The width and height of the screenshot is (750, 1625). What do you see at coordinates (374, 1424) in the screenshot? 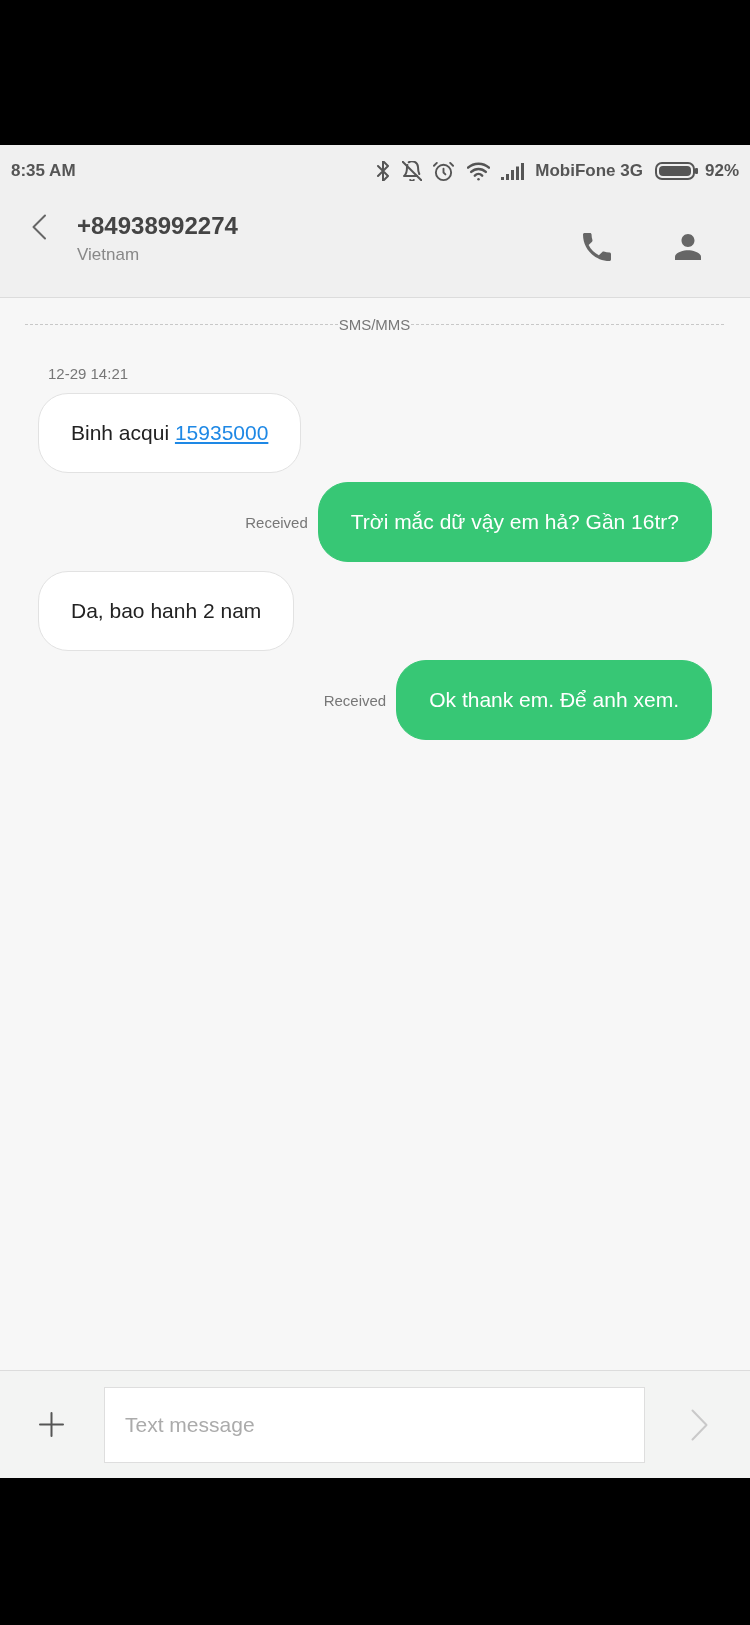
I see `message-input: Text message` at bounding box center [374, 1424].